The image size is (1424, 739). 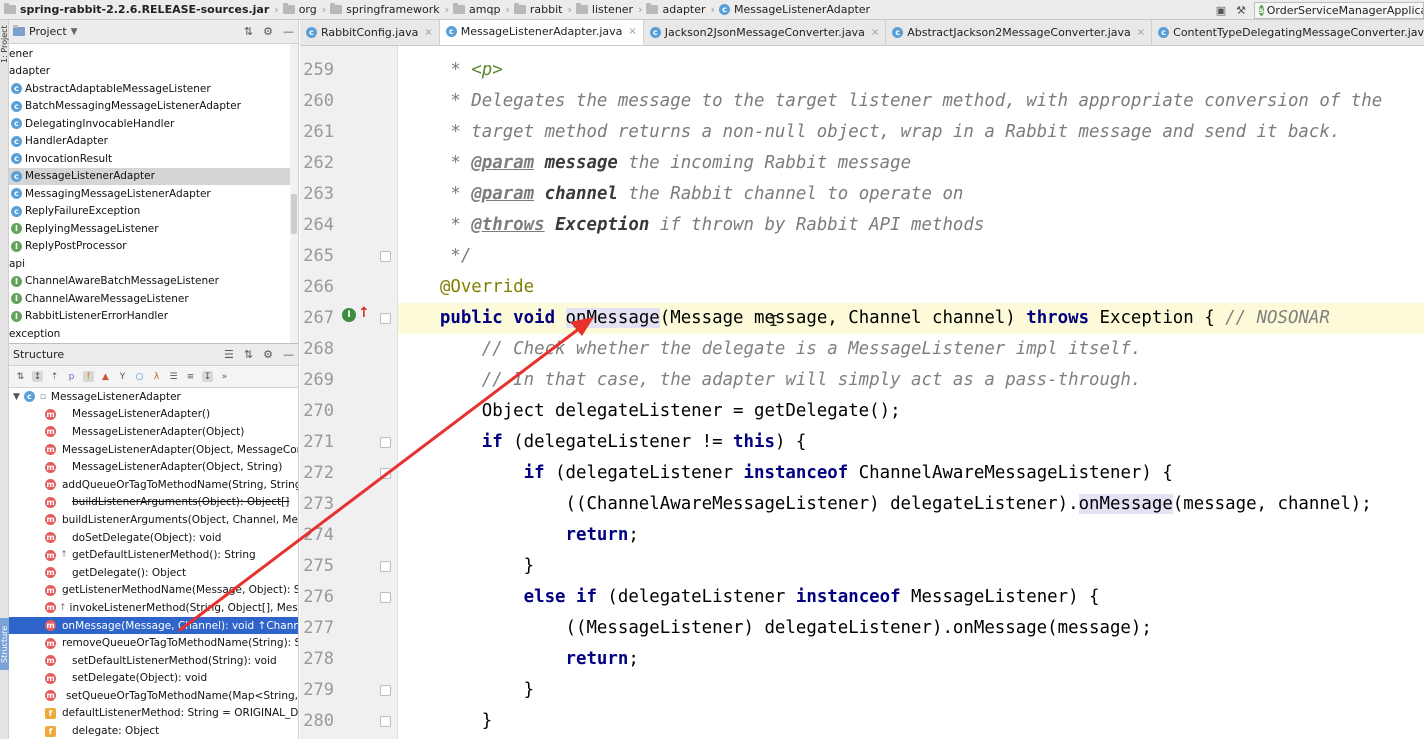 What do you see at coordinates (149, 72) in the screenshot?
I see `tree-package: adapter` at bounding box center [149, 72].